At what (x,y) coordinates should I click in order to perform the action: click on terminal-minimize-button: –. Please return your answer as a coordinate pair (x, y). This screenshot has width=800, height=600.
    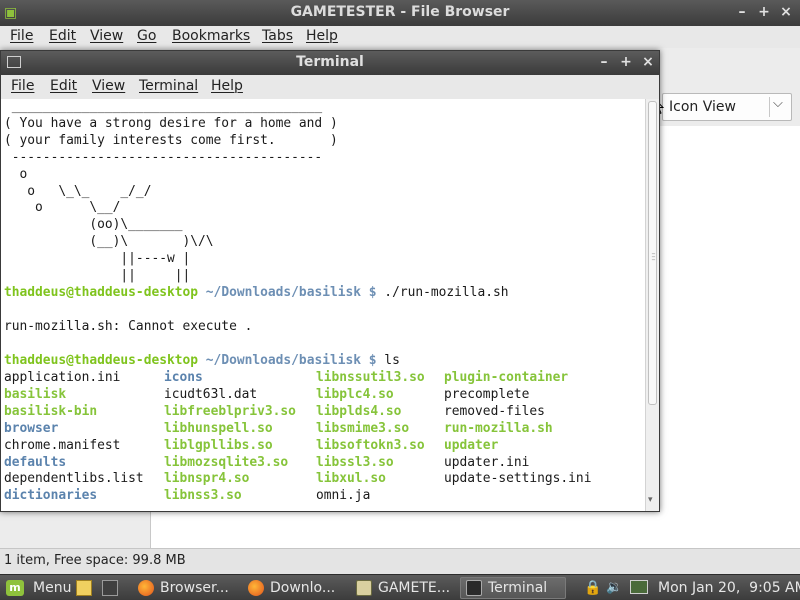
    Looking at the image, I should click on (604, 62).